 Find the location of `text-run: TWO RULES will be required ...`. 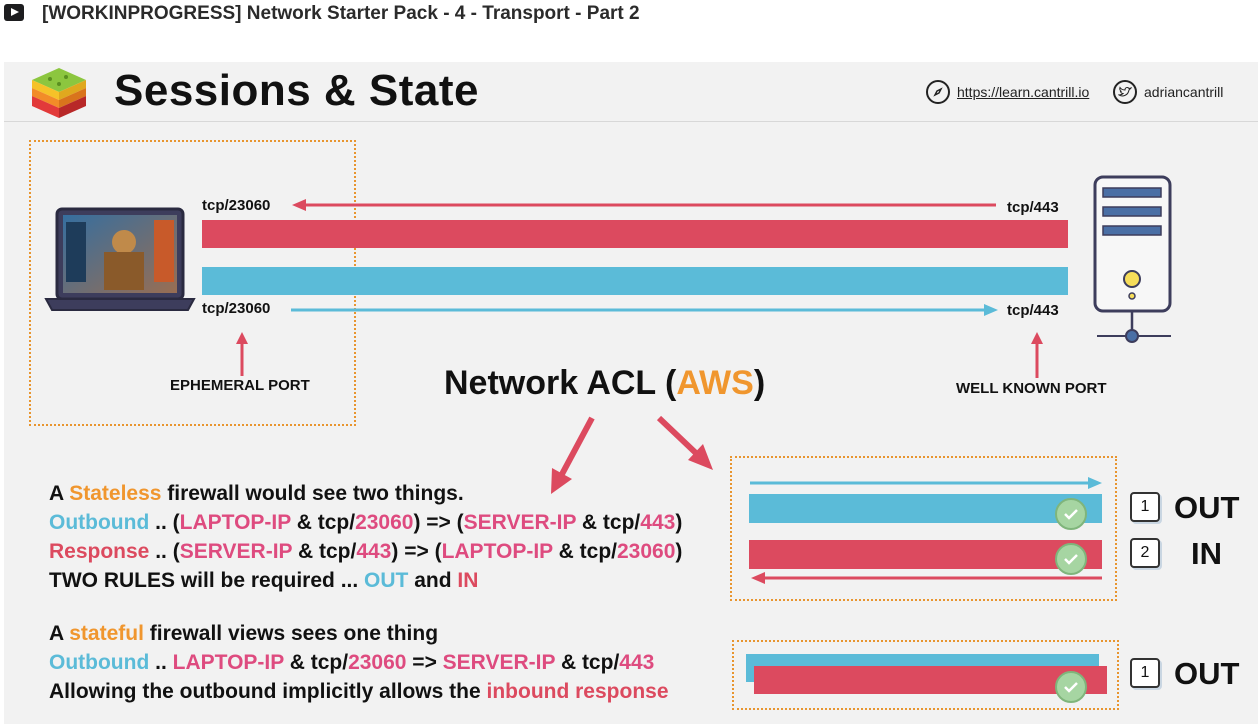

text-run: TWO RULES will be required ... is located at coordinates (207, 580).